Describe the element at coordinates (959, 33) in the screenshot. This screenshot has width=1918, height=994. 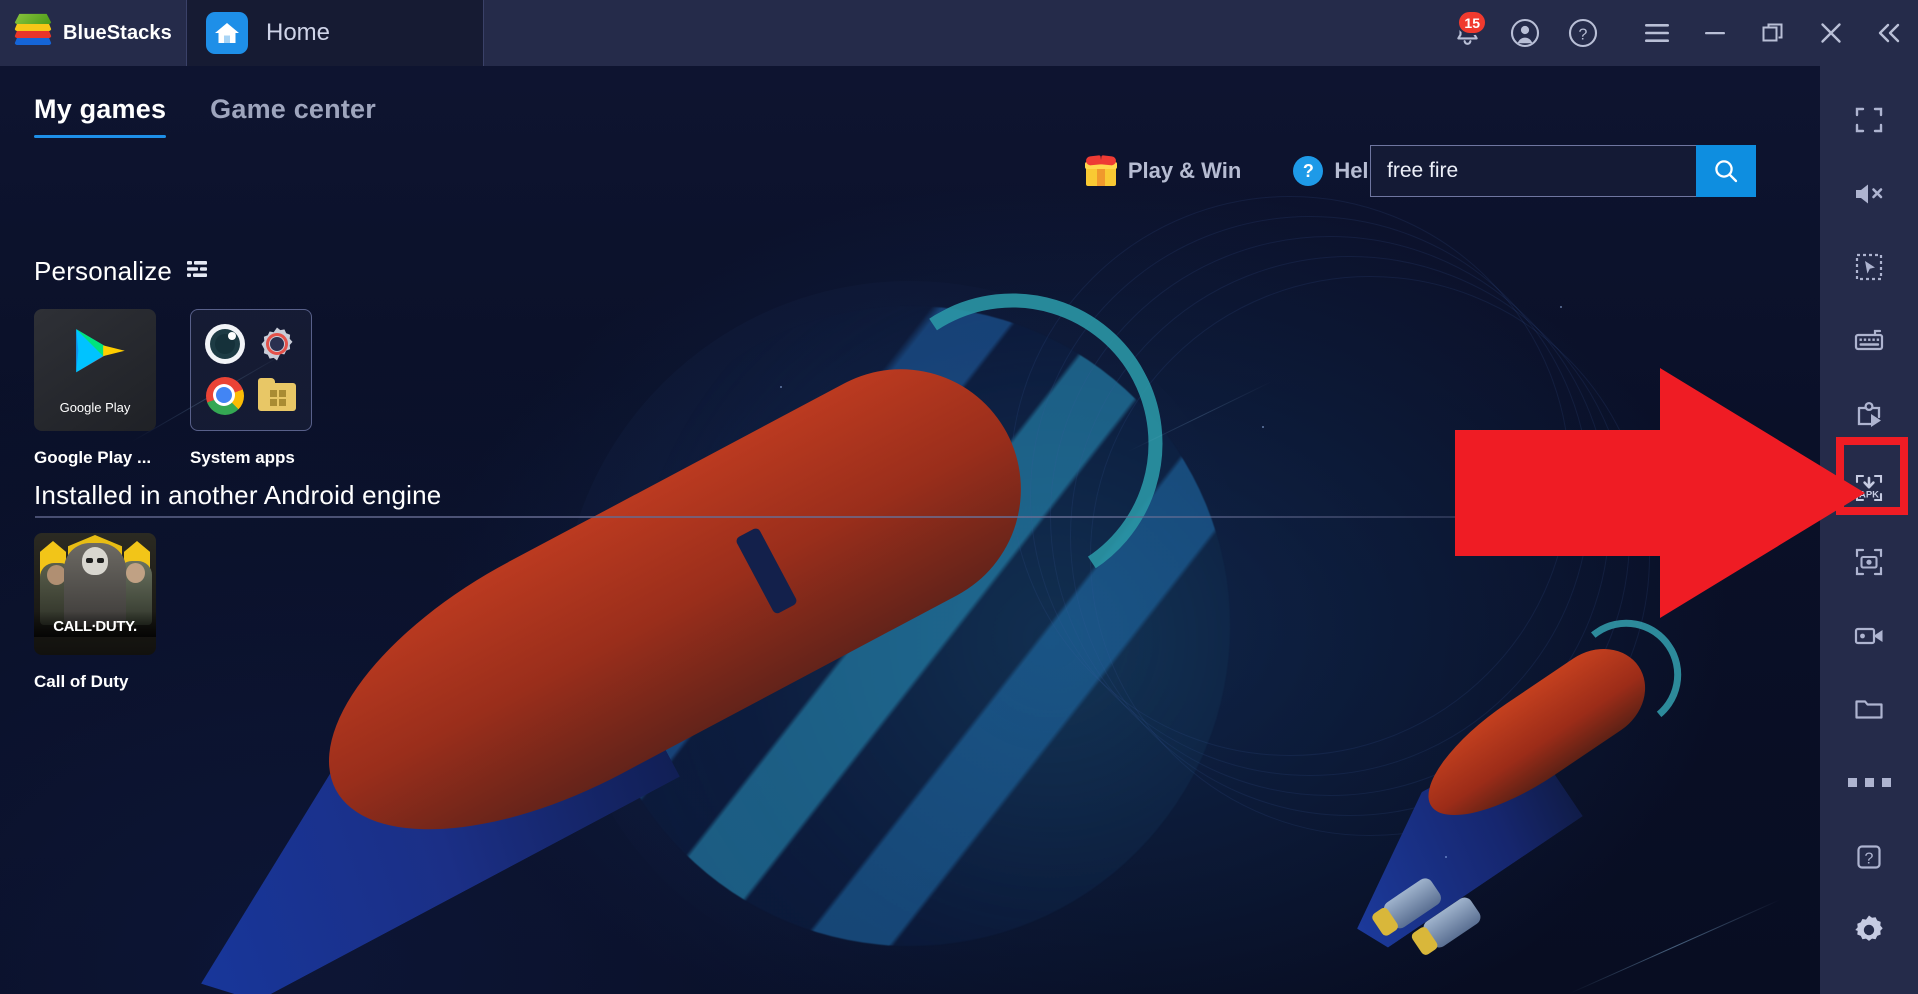
I see `title-bar: BlueStacks Home 15 ?` at that location.